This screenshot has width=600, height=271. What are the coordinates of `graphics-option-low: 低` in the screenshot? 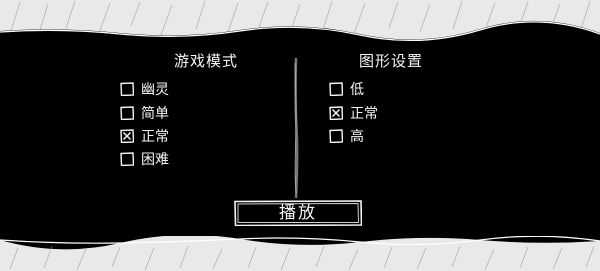 It's located at (346, 89).